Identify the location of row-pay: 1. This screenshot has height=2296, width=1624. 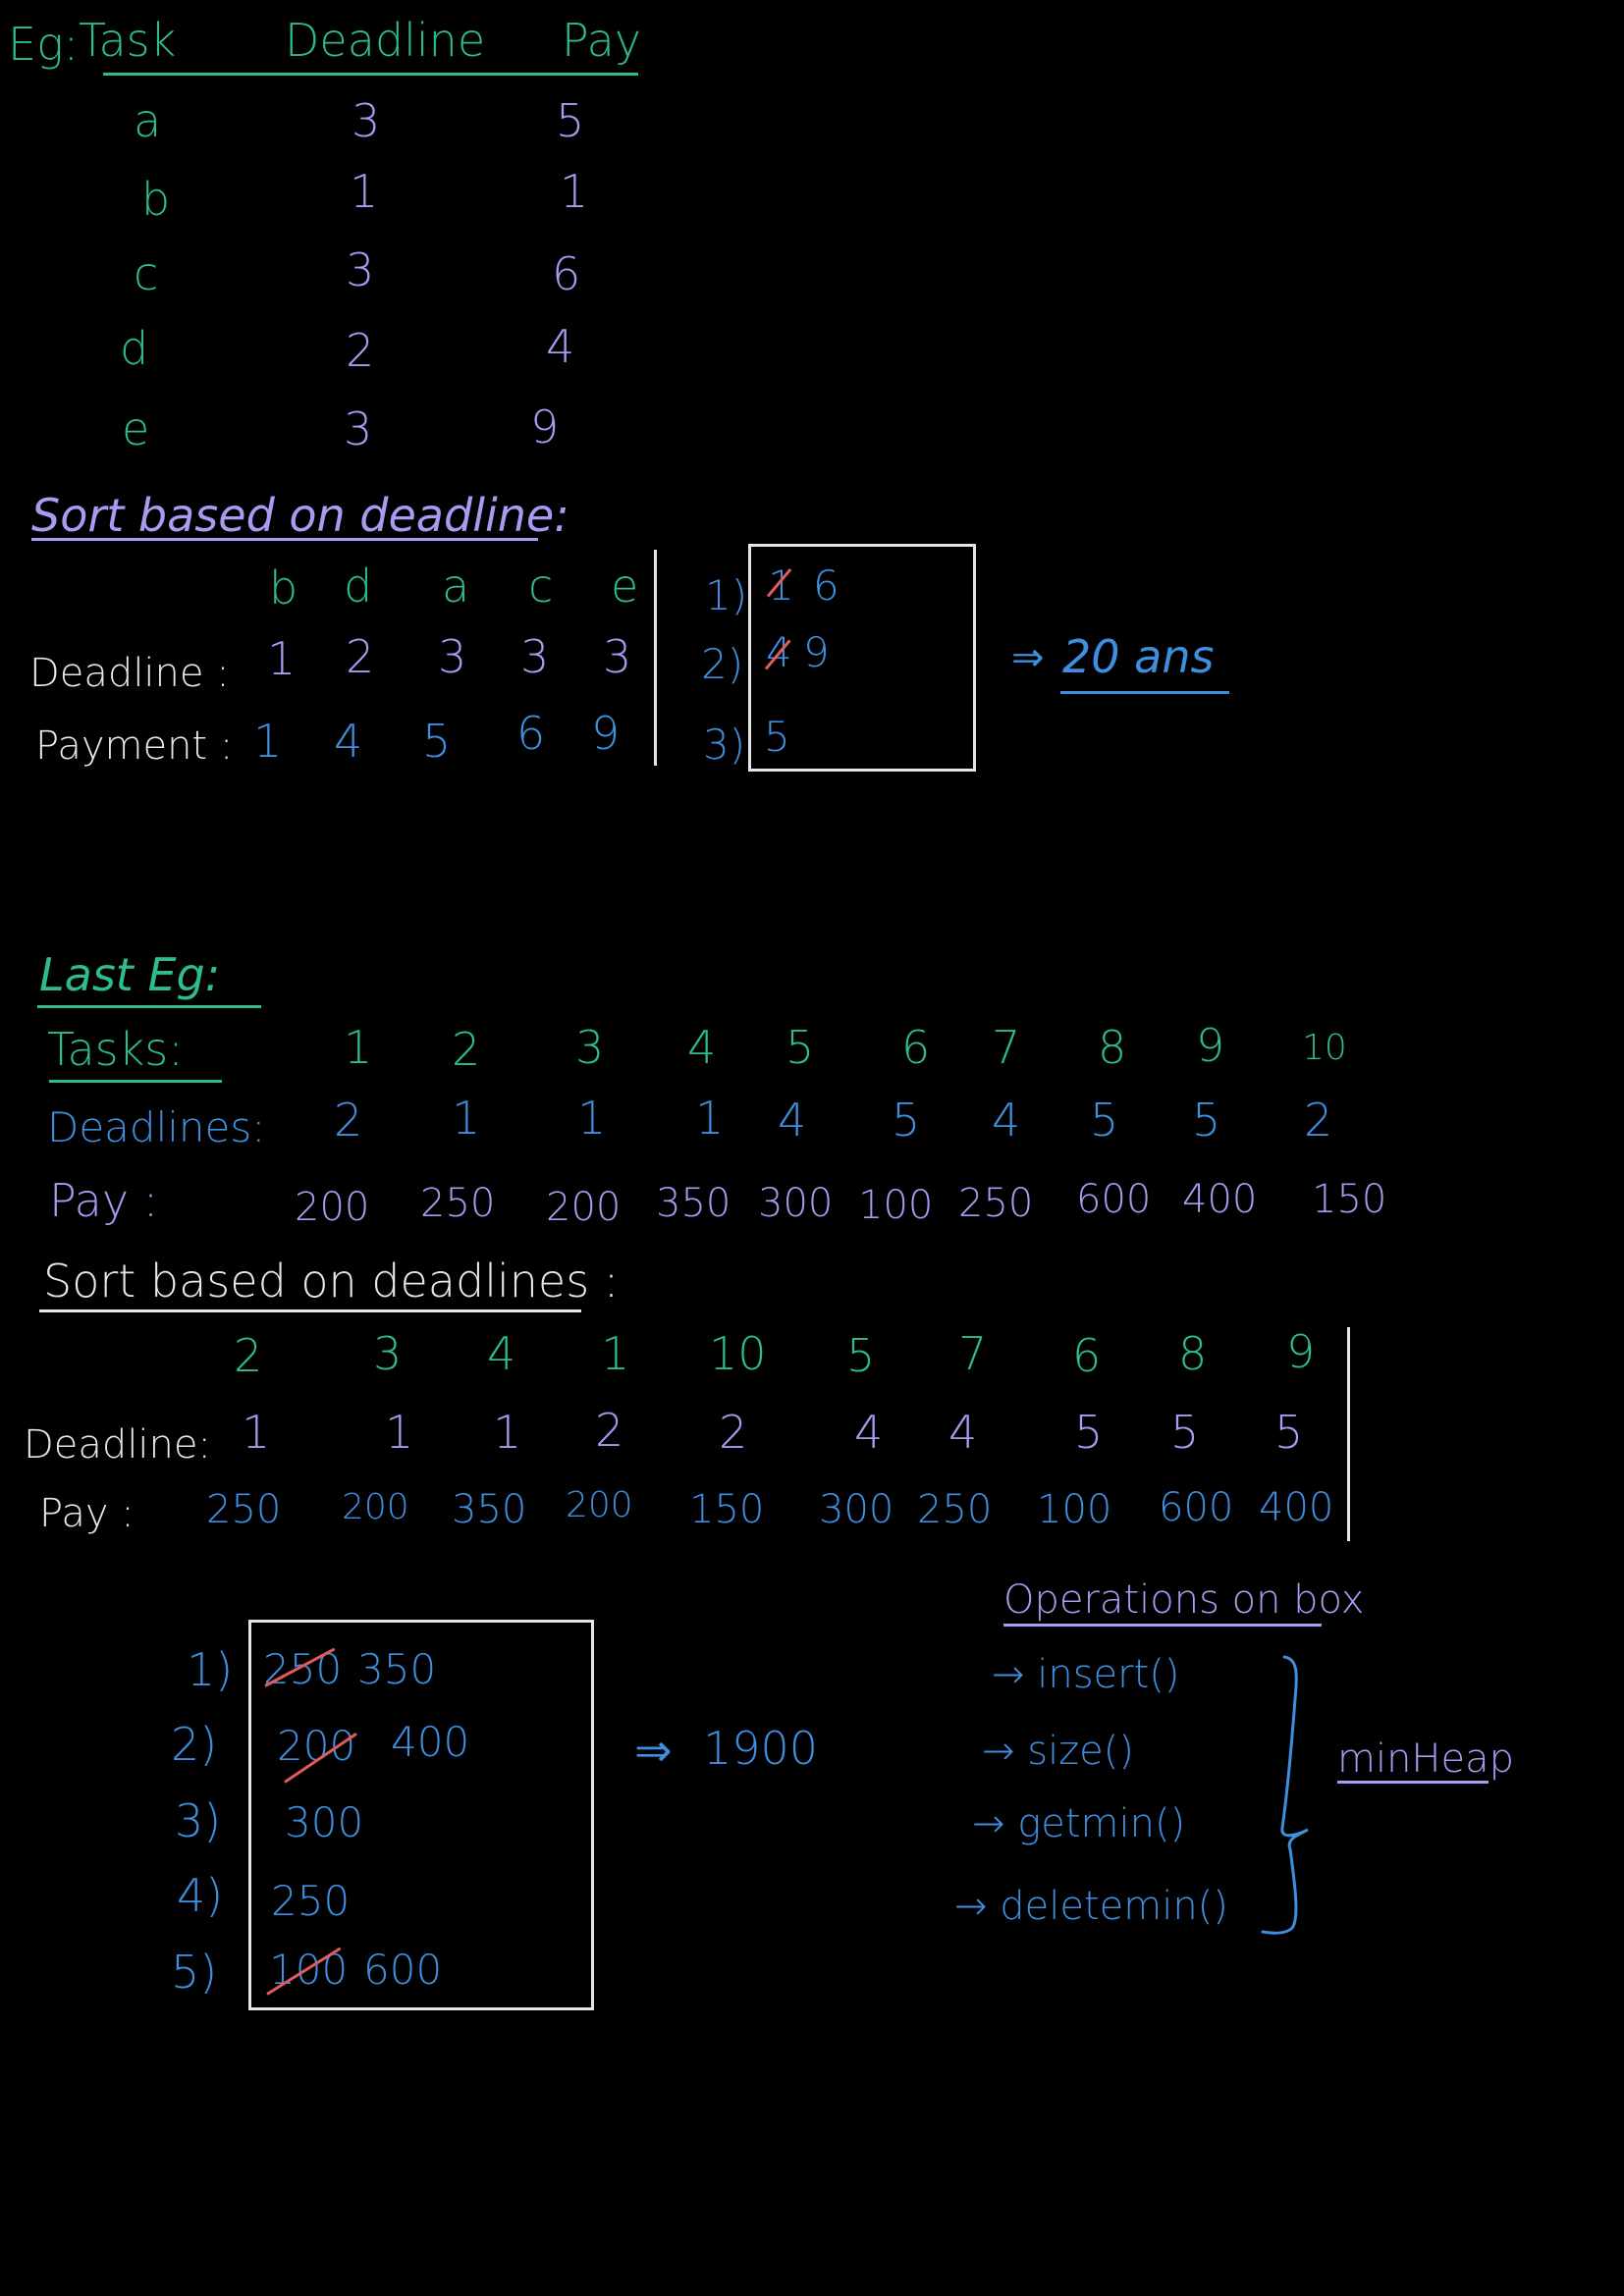
(574, 191).